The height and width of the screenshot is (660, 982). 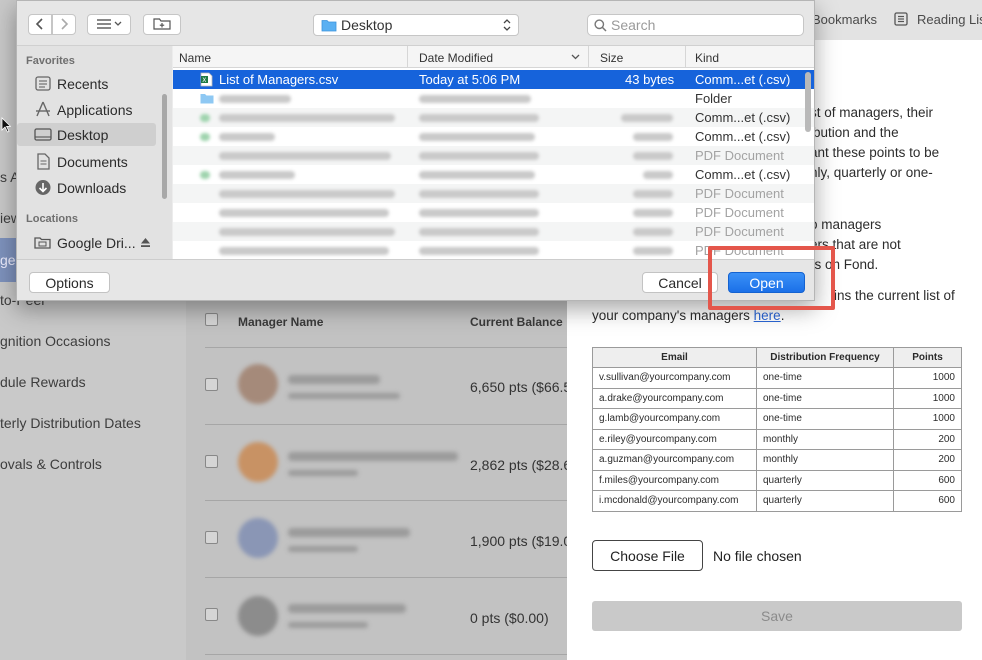 What do you see at coordinates (518, 387) in the screenshot?
I see `balance-value: 6,650 pts ($66.5` at bounding box center [518, 387].